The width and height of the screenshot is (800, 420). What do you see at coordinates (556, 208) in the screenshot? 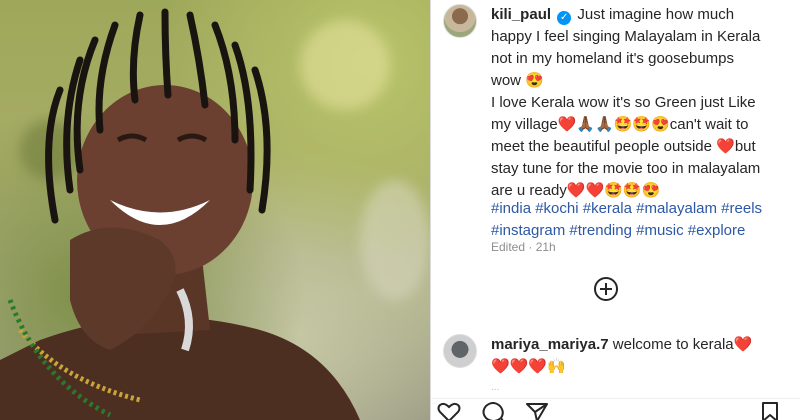
I see `hashtag-link: #kochi` at bounding box center [556, 208].